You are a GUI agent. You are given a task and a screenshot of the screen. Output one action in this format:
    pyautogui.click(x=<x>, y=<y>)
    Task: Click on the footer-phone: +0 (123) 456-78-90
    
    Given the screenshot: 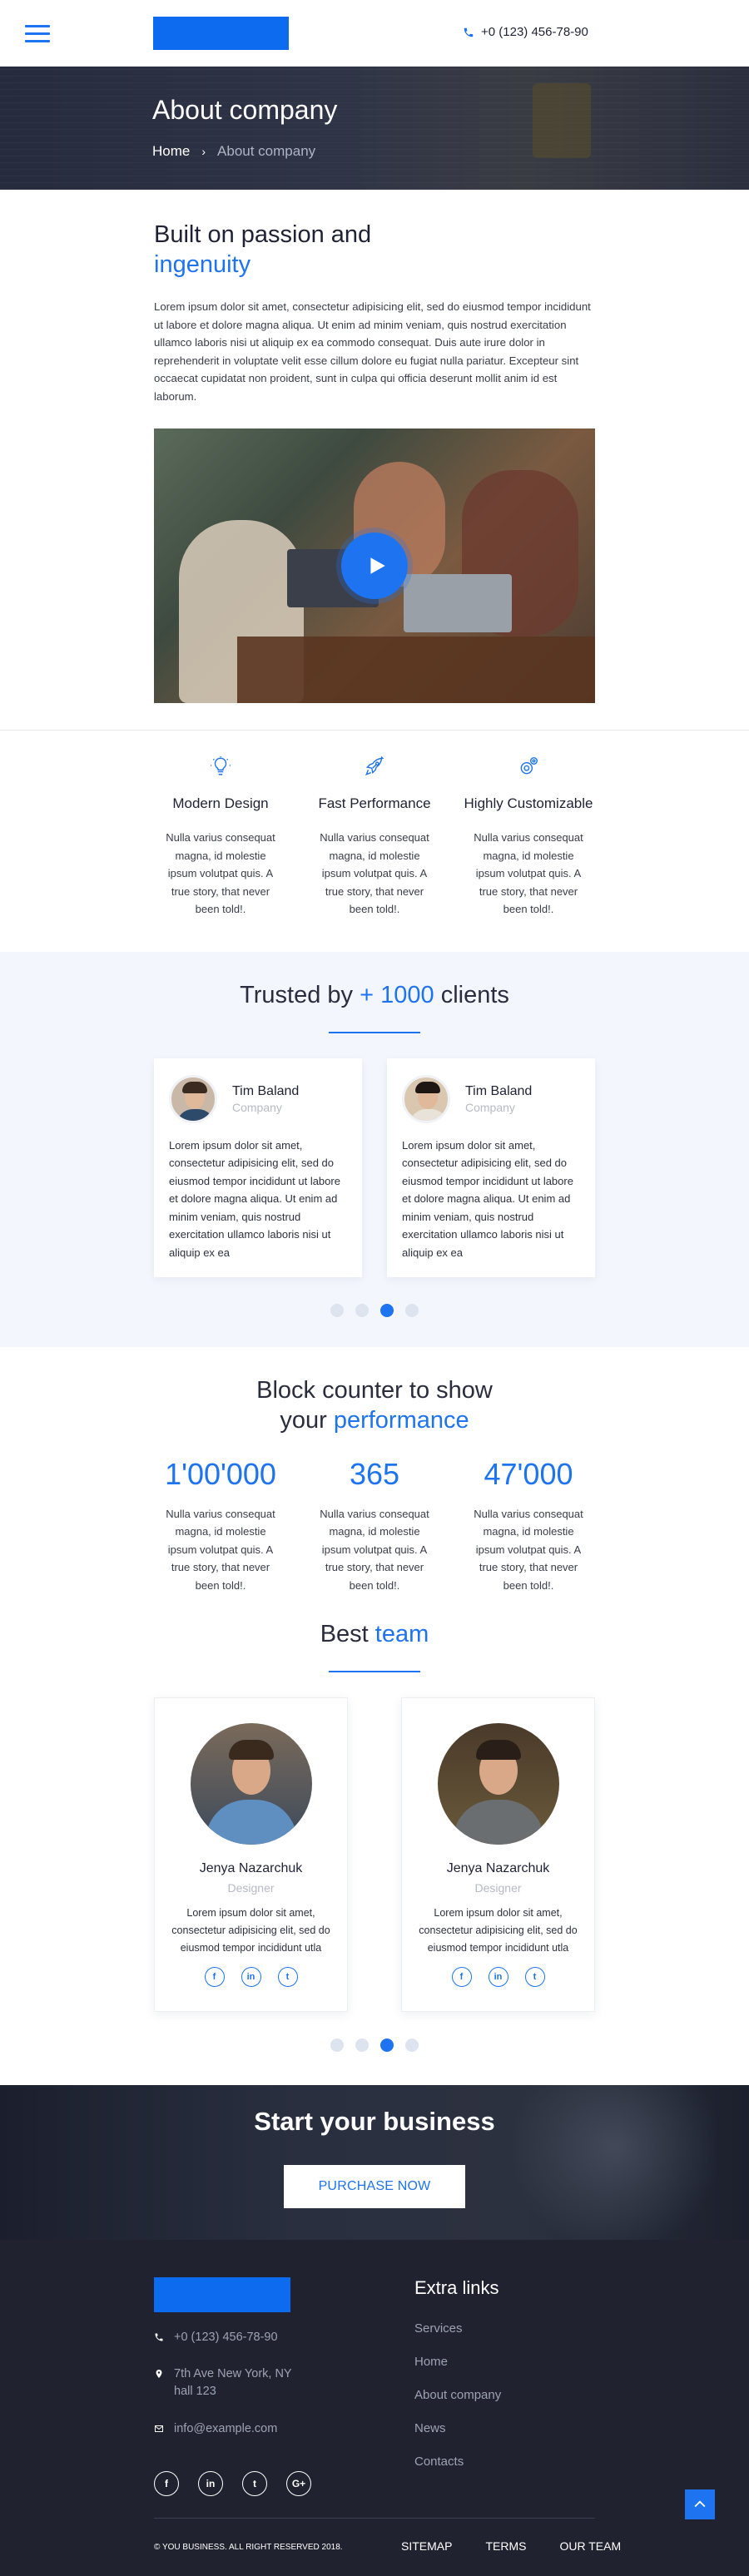 What is the action you would take?
    pyautogui.click(x=216, y=2338)
    